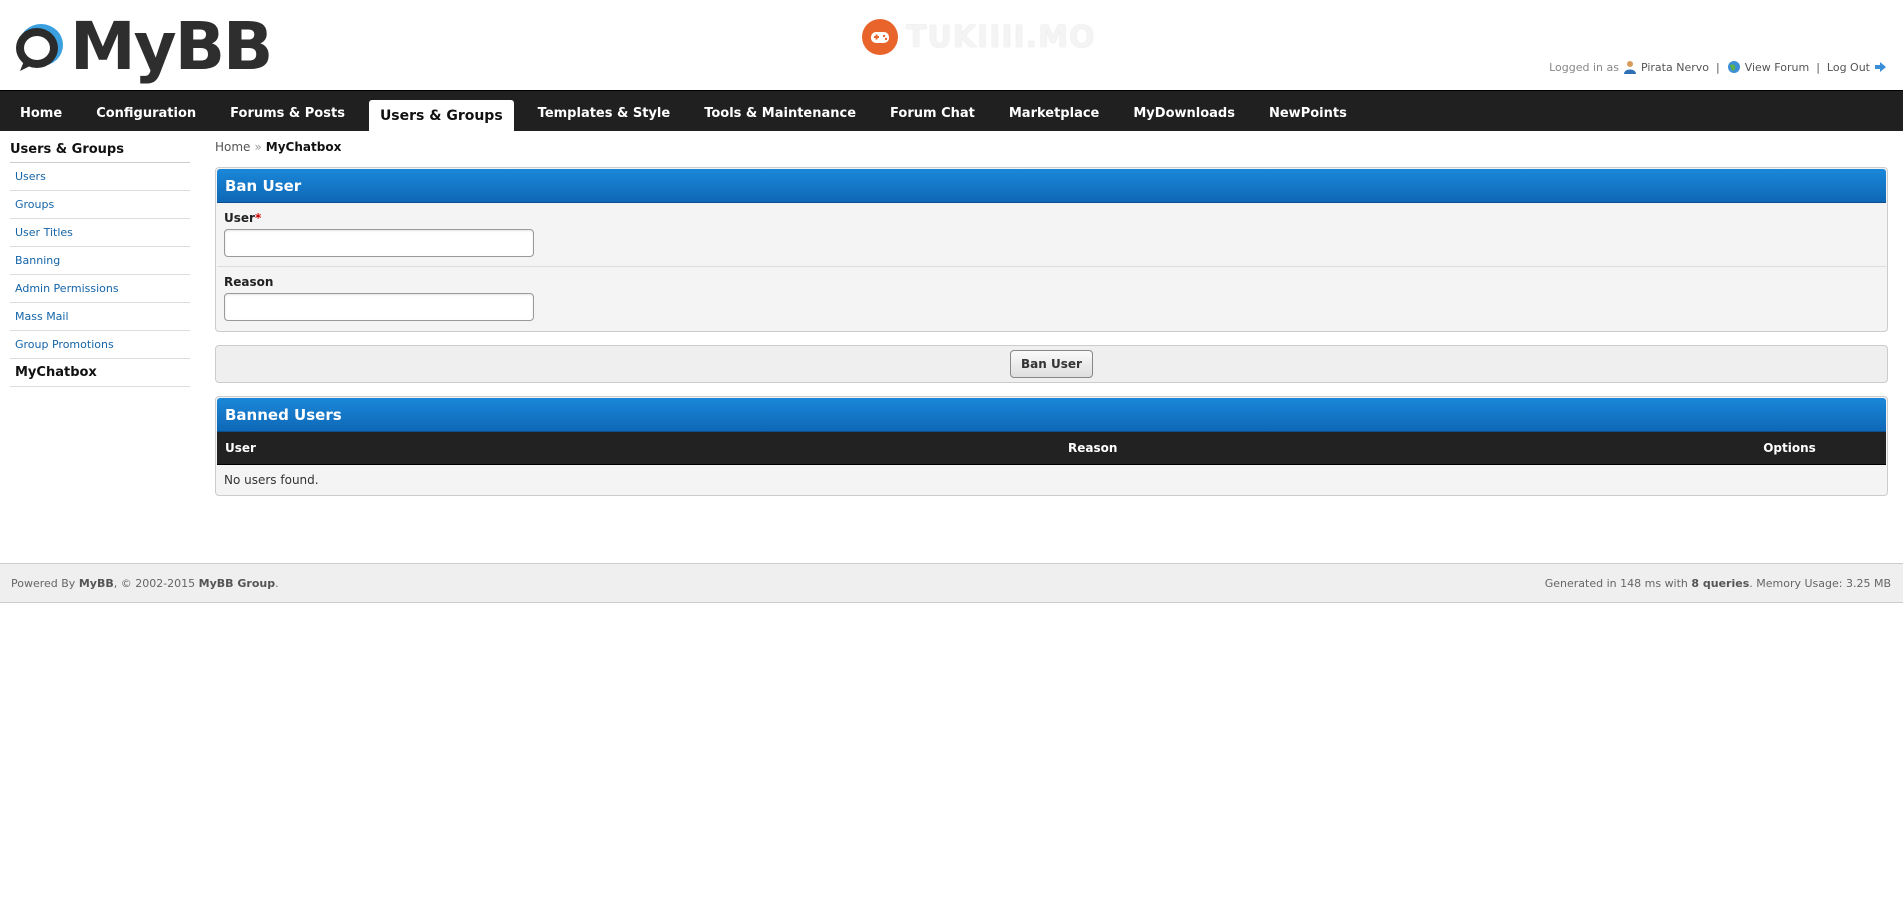 This screenshot has height=920, width=1903. I want to click on sidebar-link-mass-mail: Mass Mail, so click(42, 316).